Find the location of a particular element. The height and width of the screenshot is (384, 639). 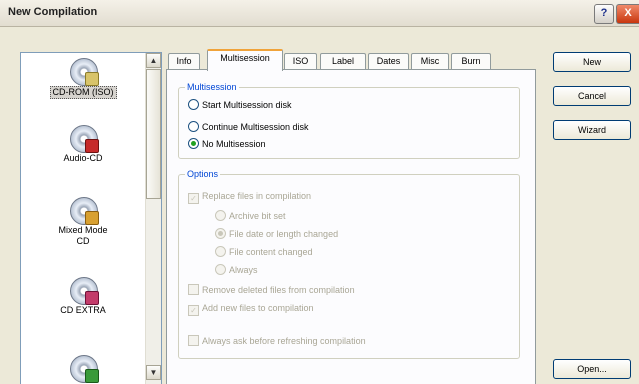

tab-burn: Burn is located at coordinates (471, 61).